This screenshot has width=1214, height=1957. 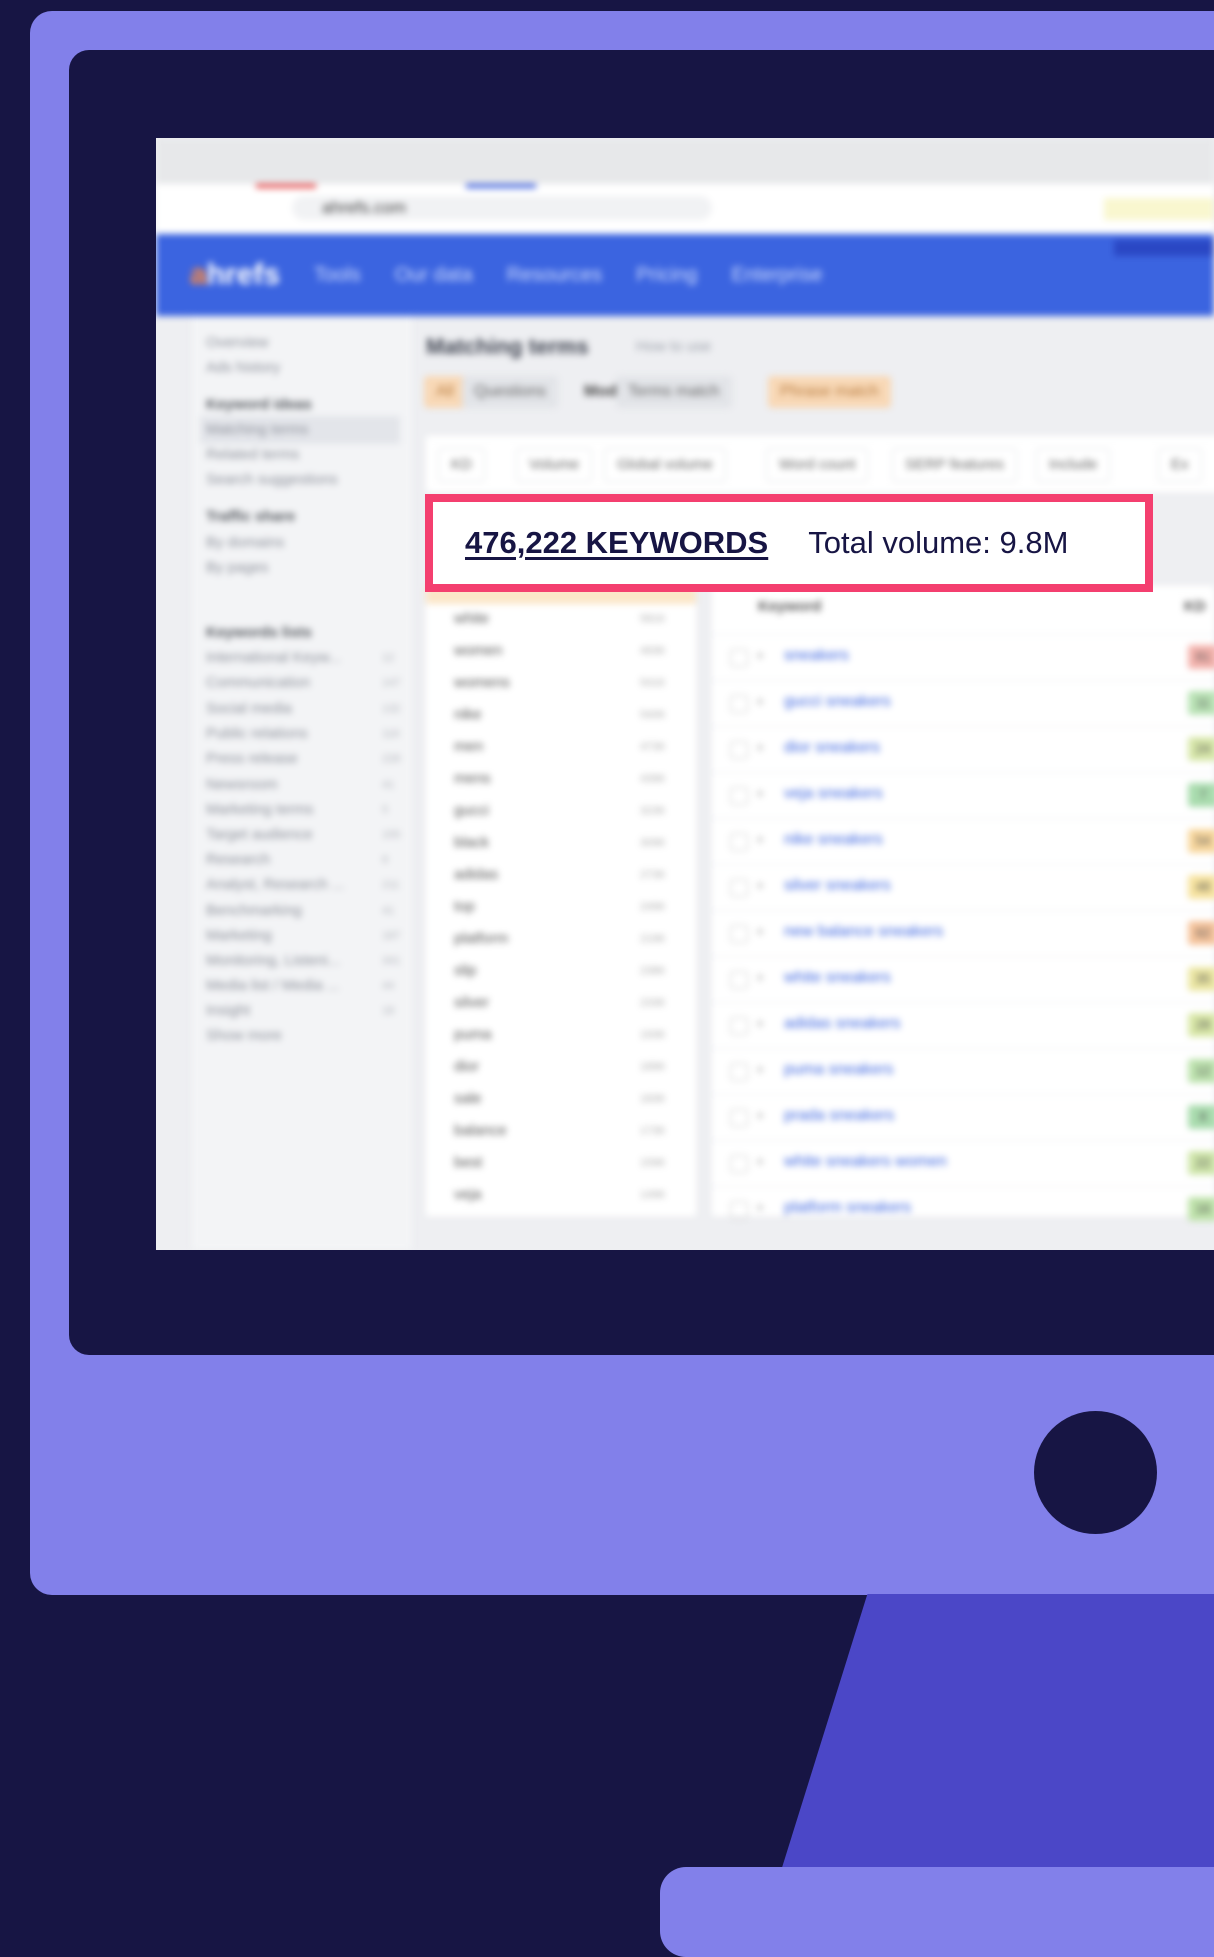 I want to click on keyword-link: veja sneakers, so click(x=833, y=794).